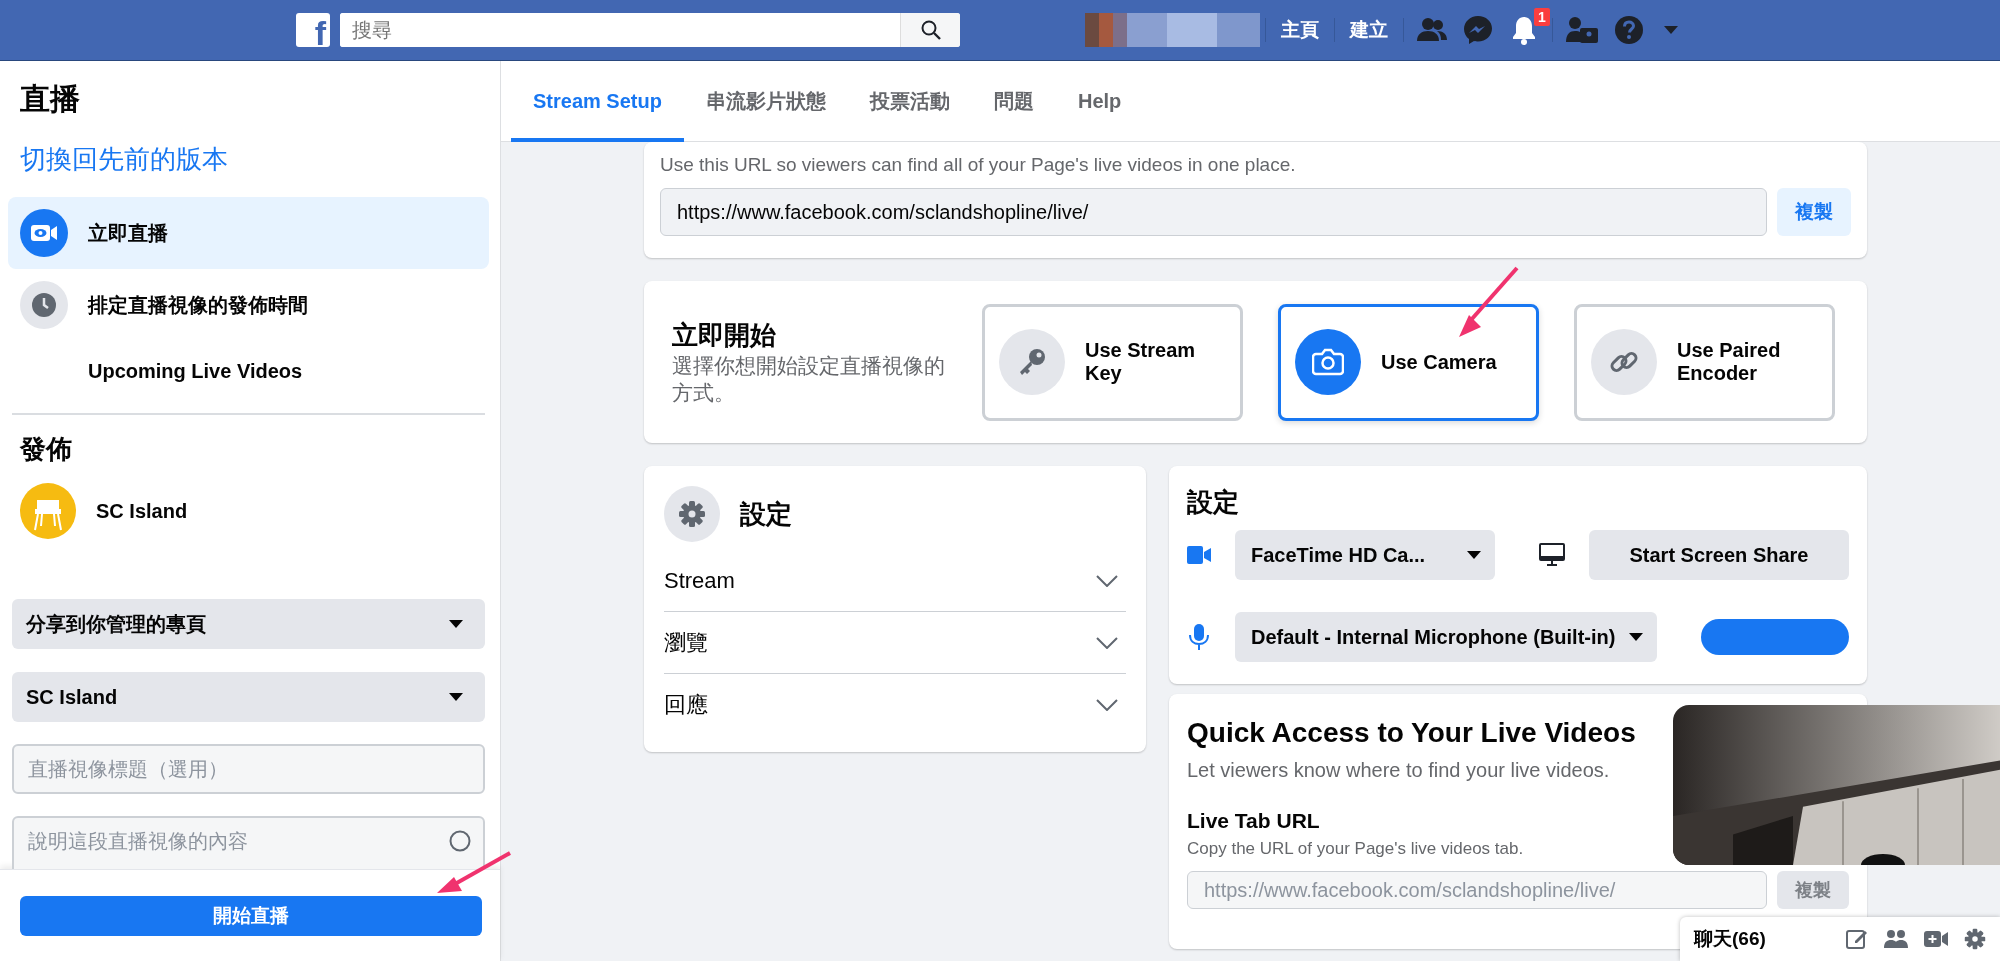 The height and width of the screenshot is (961, 2000). I want to click on card-description: Use this URL so viewers can find all of your Page's live videos in one place., so click(978, 165).